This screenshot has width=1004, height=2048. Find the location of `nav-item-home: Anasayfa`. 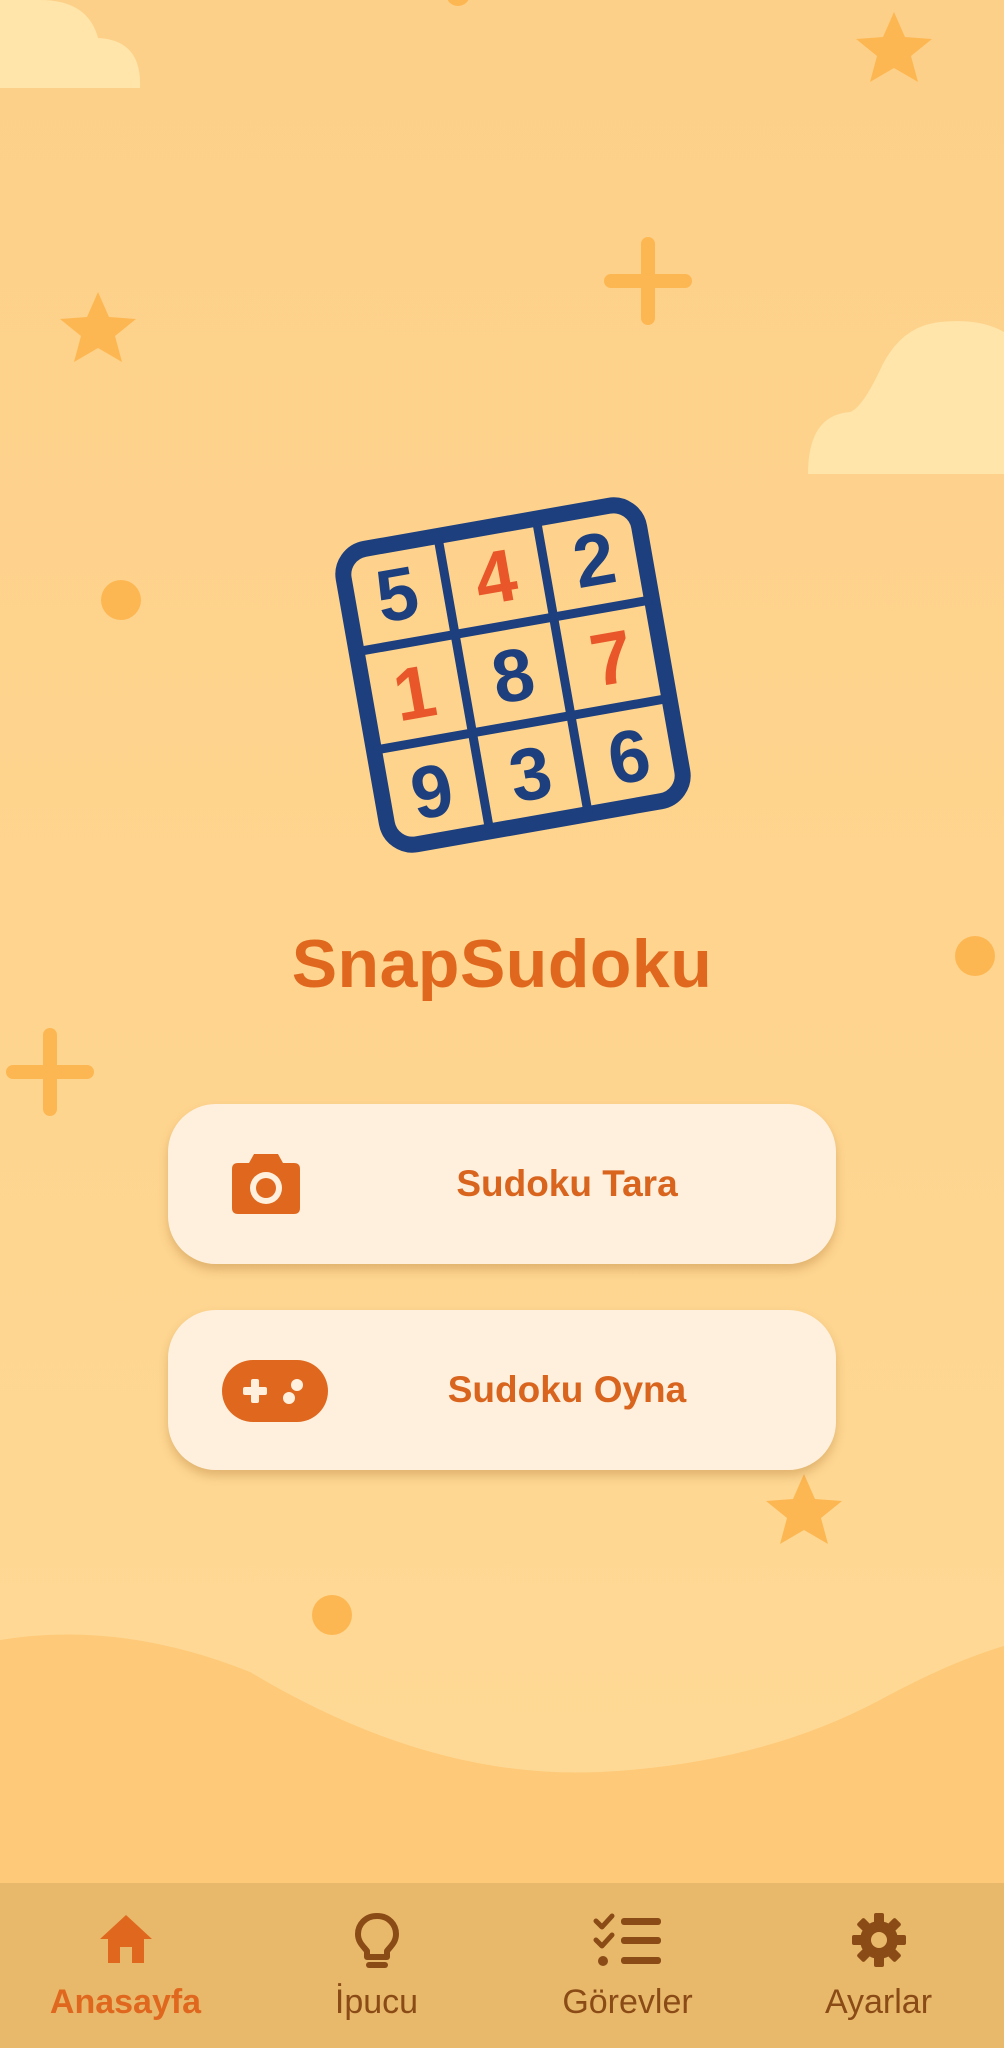

nav-item-home: Anasayfa is located at coordinates (125, 1965).